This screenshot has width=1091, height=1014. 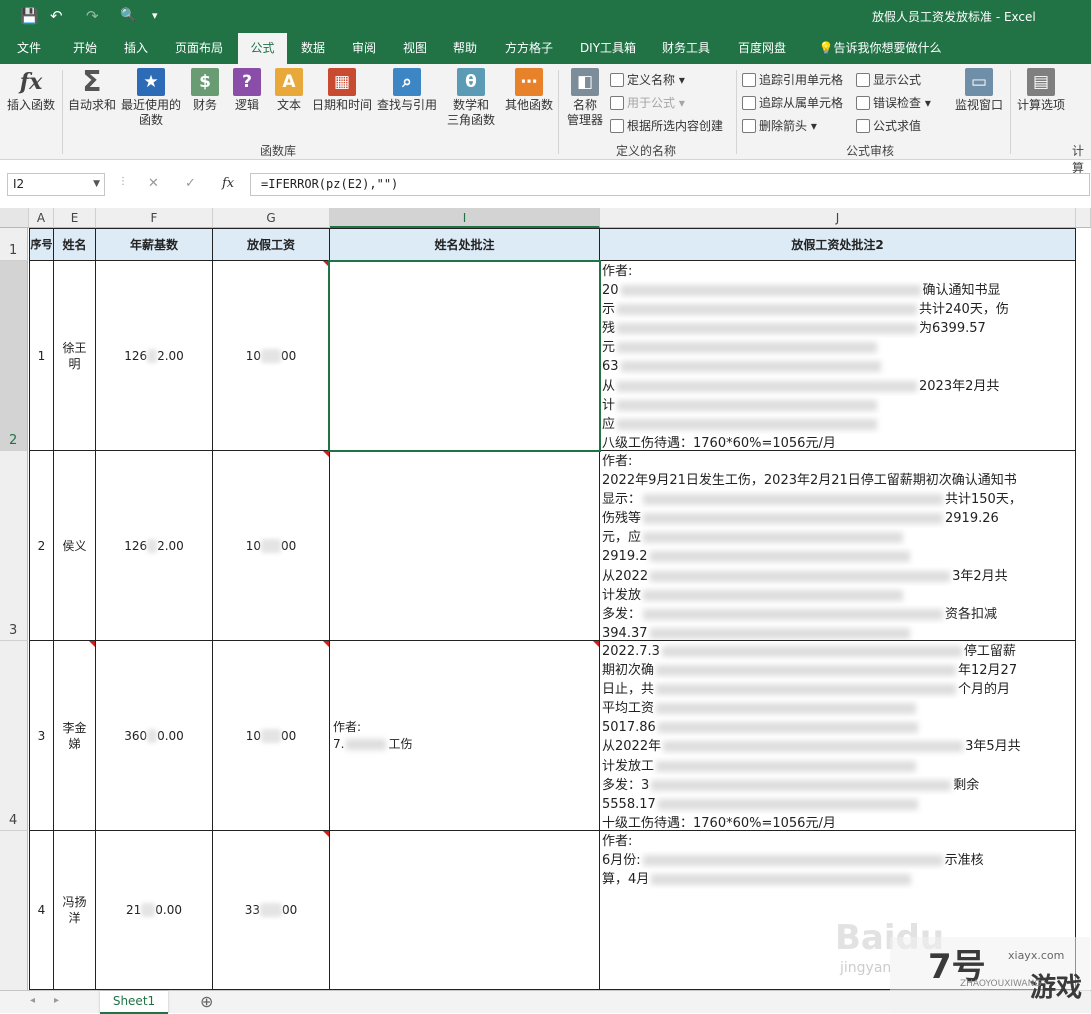 What do you see at coordinates (529, 90) in the screenshot?
I see `more-functions-button: ⋯ 其他函数` at bounding box center [529, 90].